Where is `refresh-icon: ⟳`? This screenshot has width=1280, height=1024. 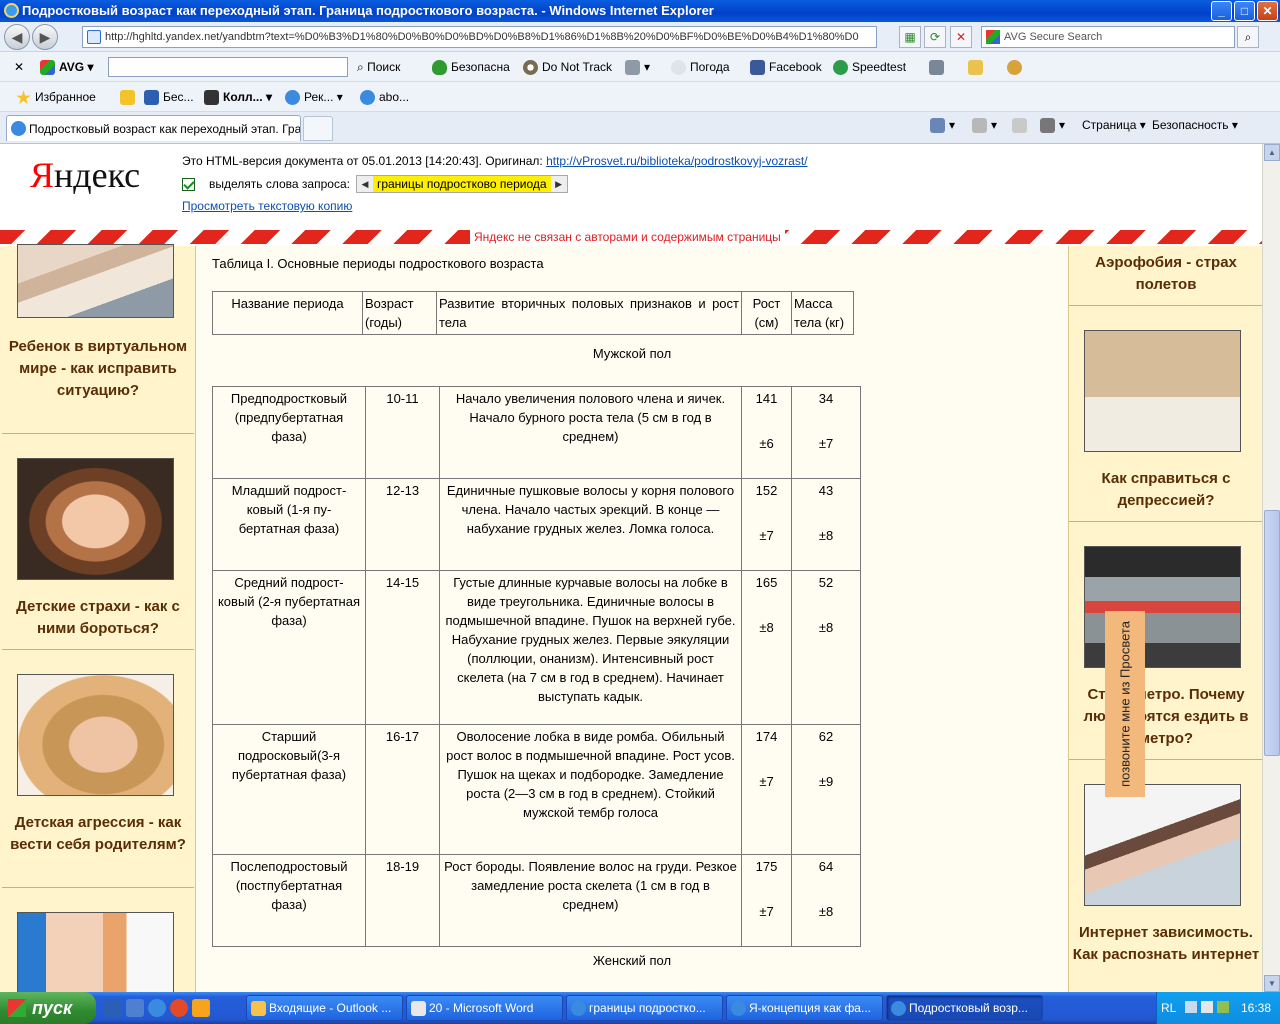 refresh-icon: ⟳ is located at coordinates (935, 37).